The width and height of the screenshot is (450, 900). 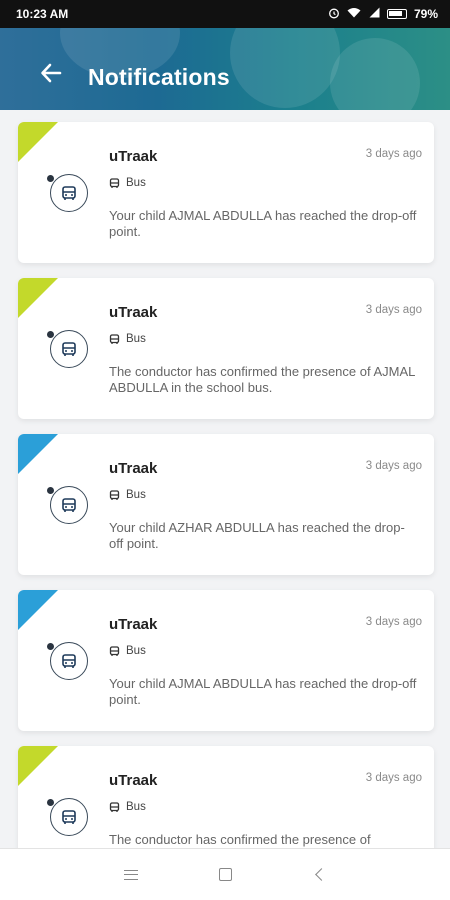 I want to click on page-title: Notifications, so click(x=159, y=77).